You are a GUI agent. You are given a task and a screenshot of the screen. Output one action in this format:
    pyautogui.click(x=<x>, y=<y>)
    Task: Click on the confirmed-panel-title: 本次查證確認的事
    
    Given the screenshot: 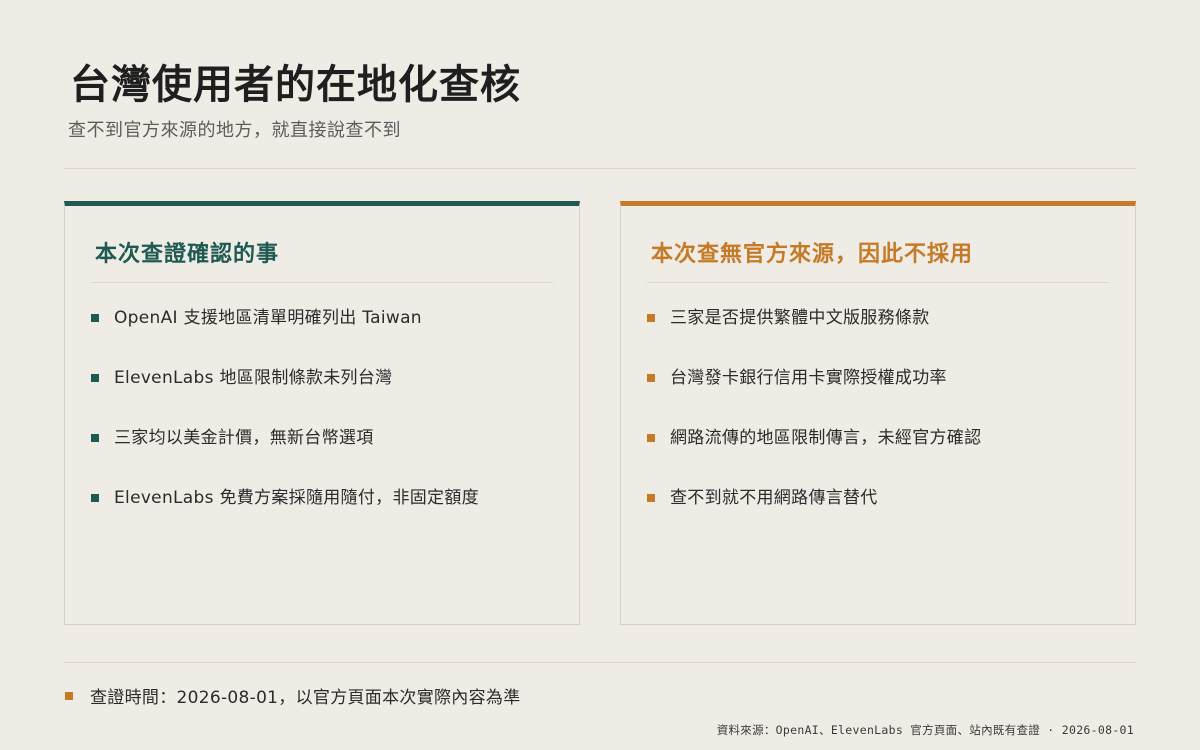 What is the action you would take?
    pyautogui.click(x=187, y=254)
    